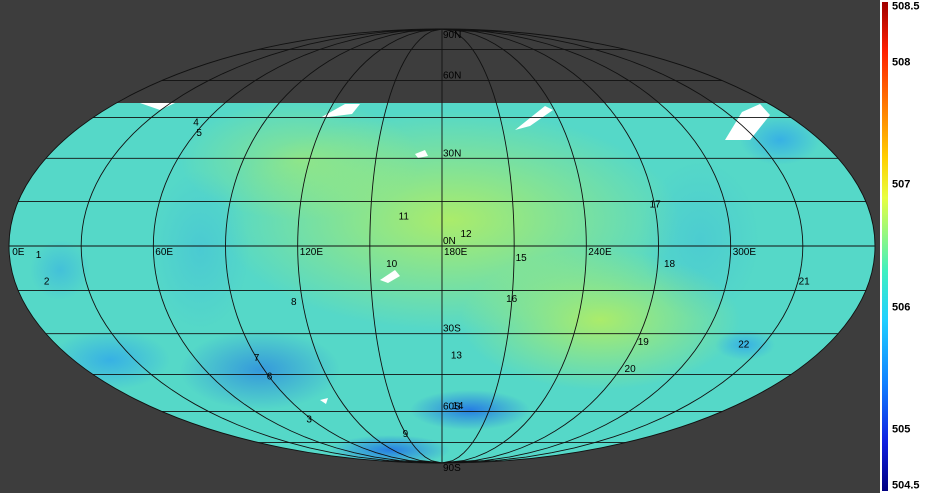 This screenshot has width=926, height=493. I want to click on feature-label-8: 8, so click(294, 302).